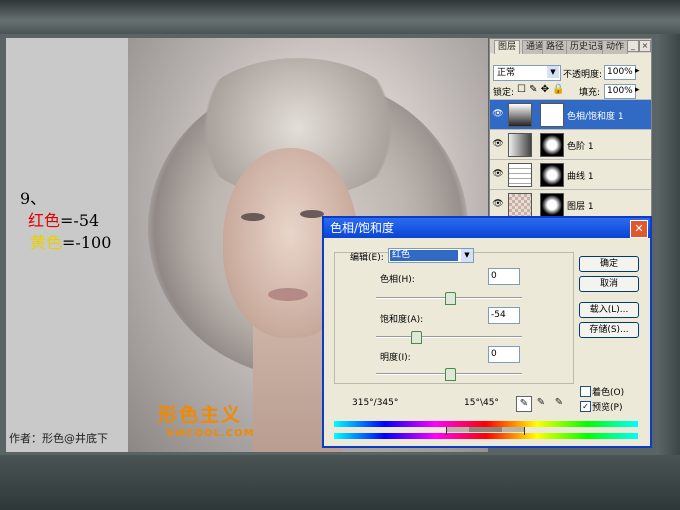 This screenshot has width=680, height=510. What do you see at coordinates (580, 147) in the screenshot?
I see `layer-name: 色阶 1` at bounding box center [580, 147].